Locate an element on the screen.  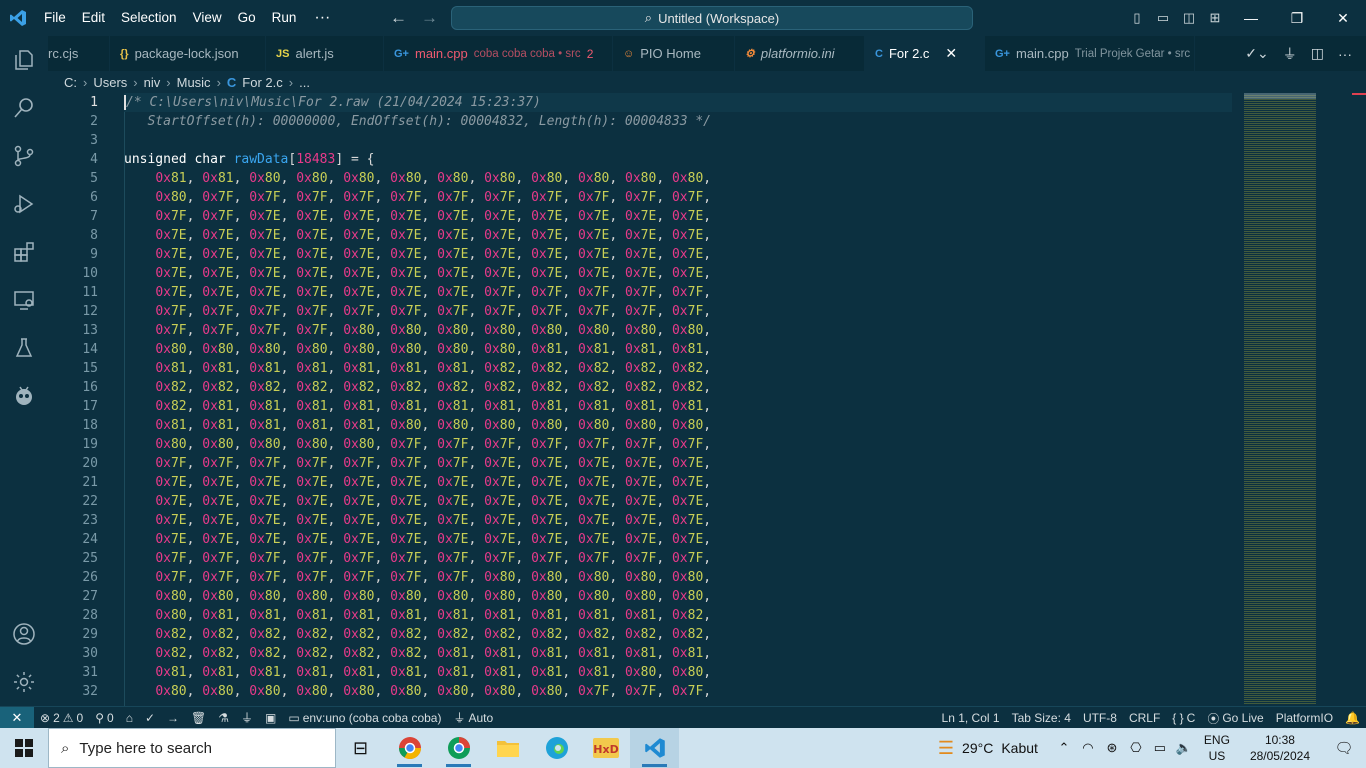
language-mode: { } C is located at coordinates (1183, 718).